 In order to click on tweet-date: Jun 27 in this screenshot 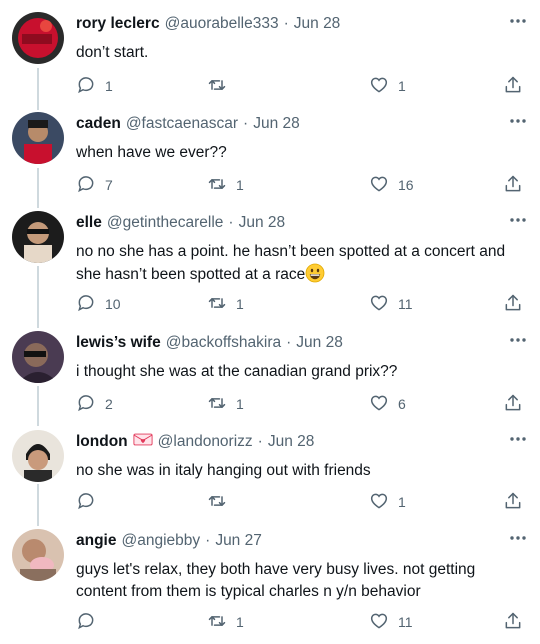, I will do `click(238, 541)`.